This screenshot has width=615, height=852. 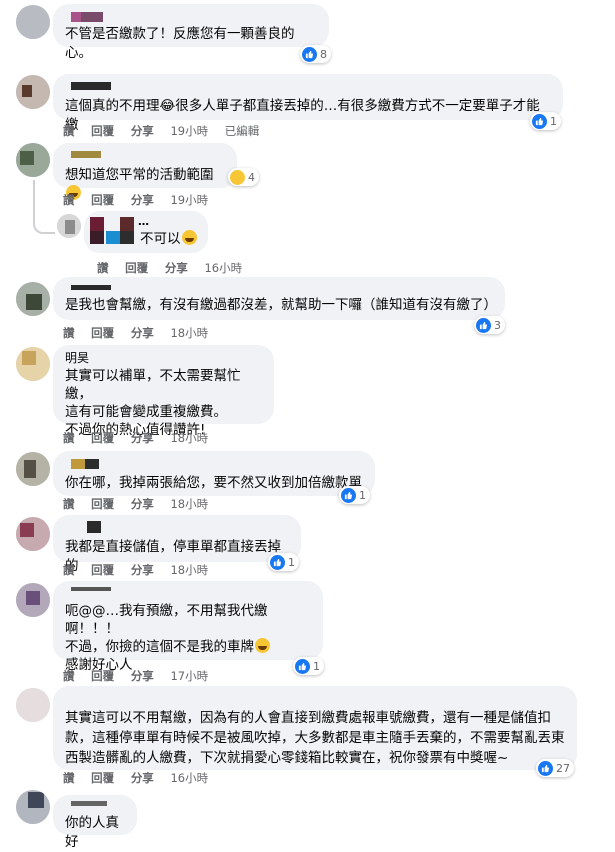 What do you see at coordinates (213, 483) in the screenshot?
I see `comment-text: 你在哪，我掉兩張給您，要不然又收到加倍繳款單` at bounding box center [213, 483].